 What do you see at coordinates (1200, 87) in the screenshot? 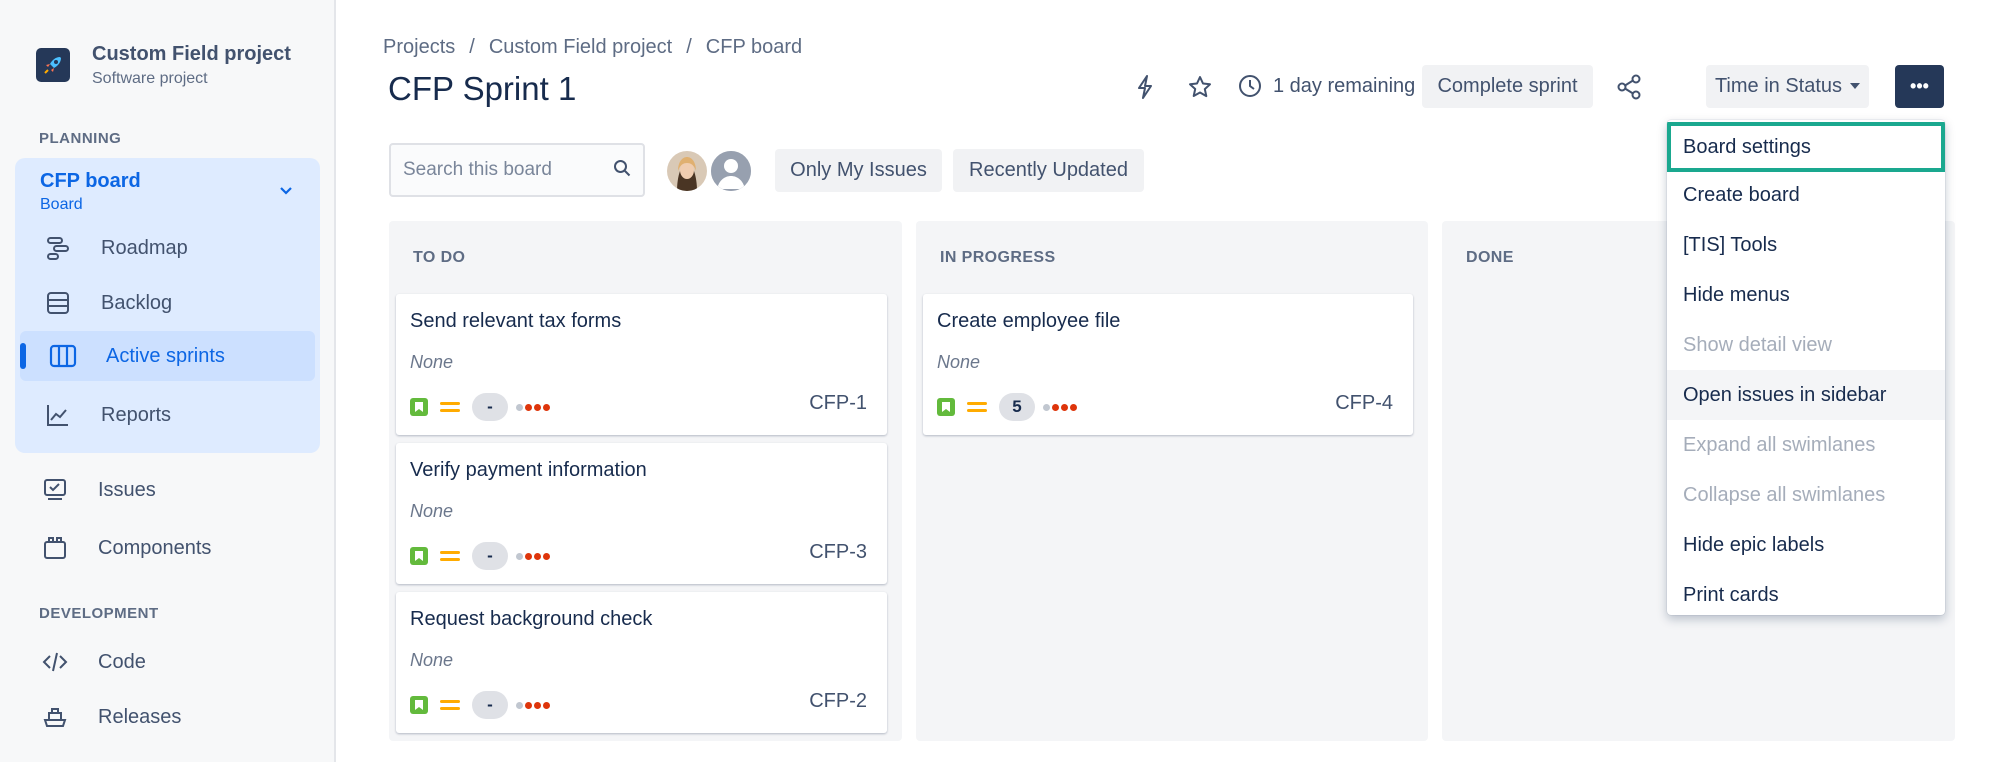
I see `star-icon` at bounding box center [1200, 87].